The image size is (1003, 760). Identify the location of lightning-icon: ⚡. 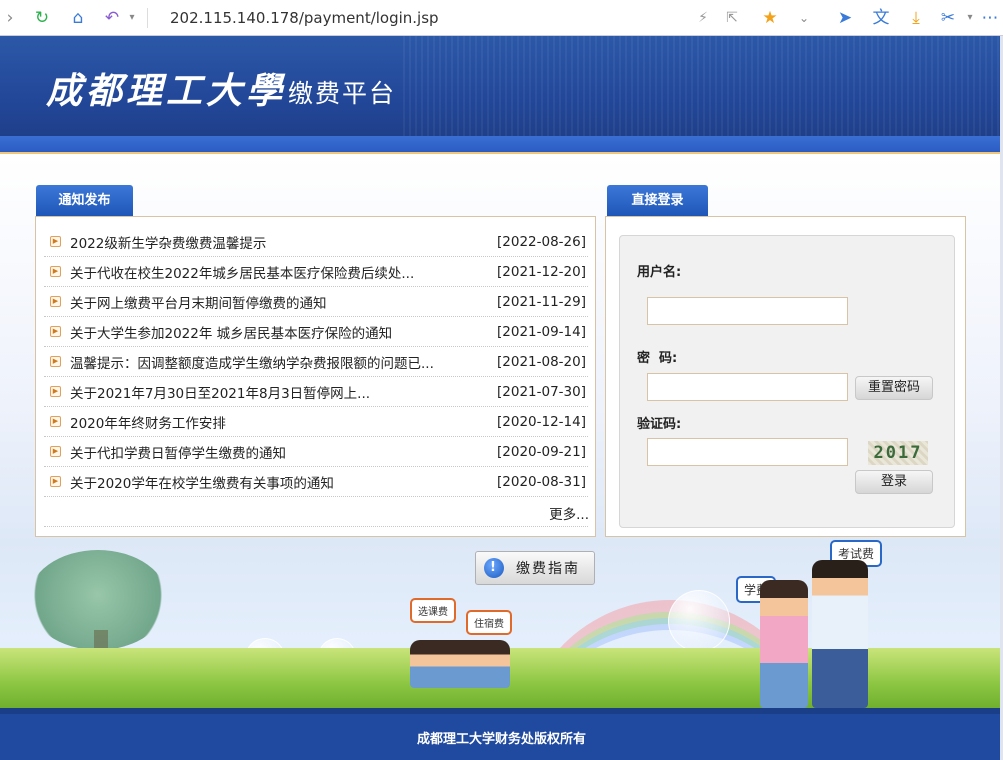
(703, 18).